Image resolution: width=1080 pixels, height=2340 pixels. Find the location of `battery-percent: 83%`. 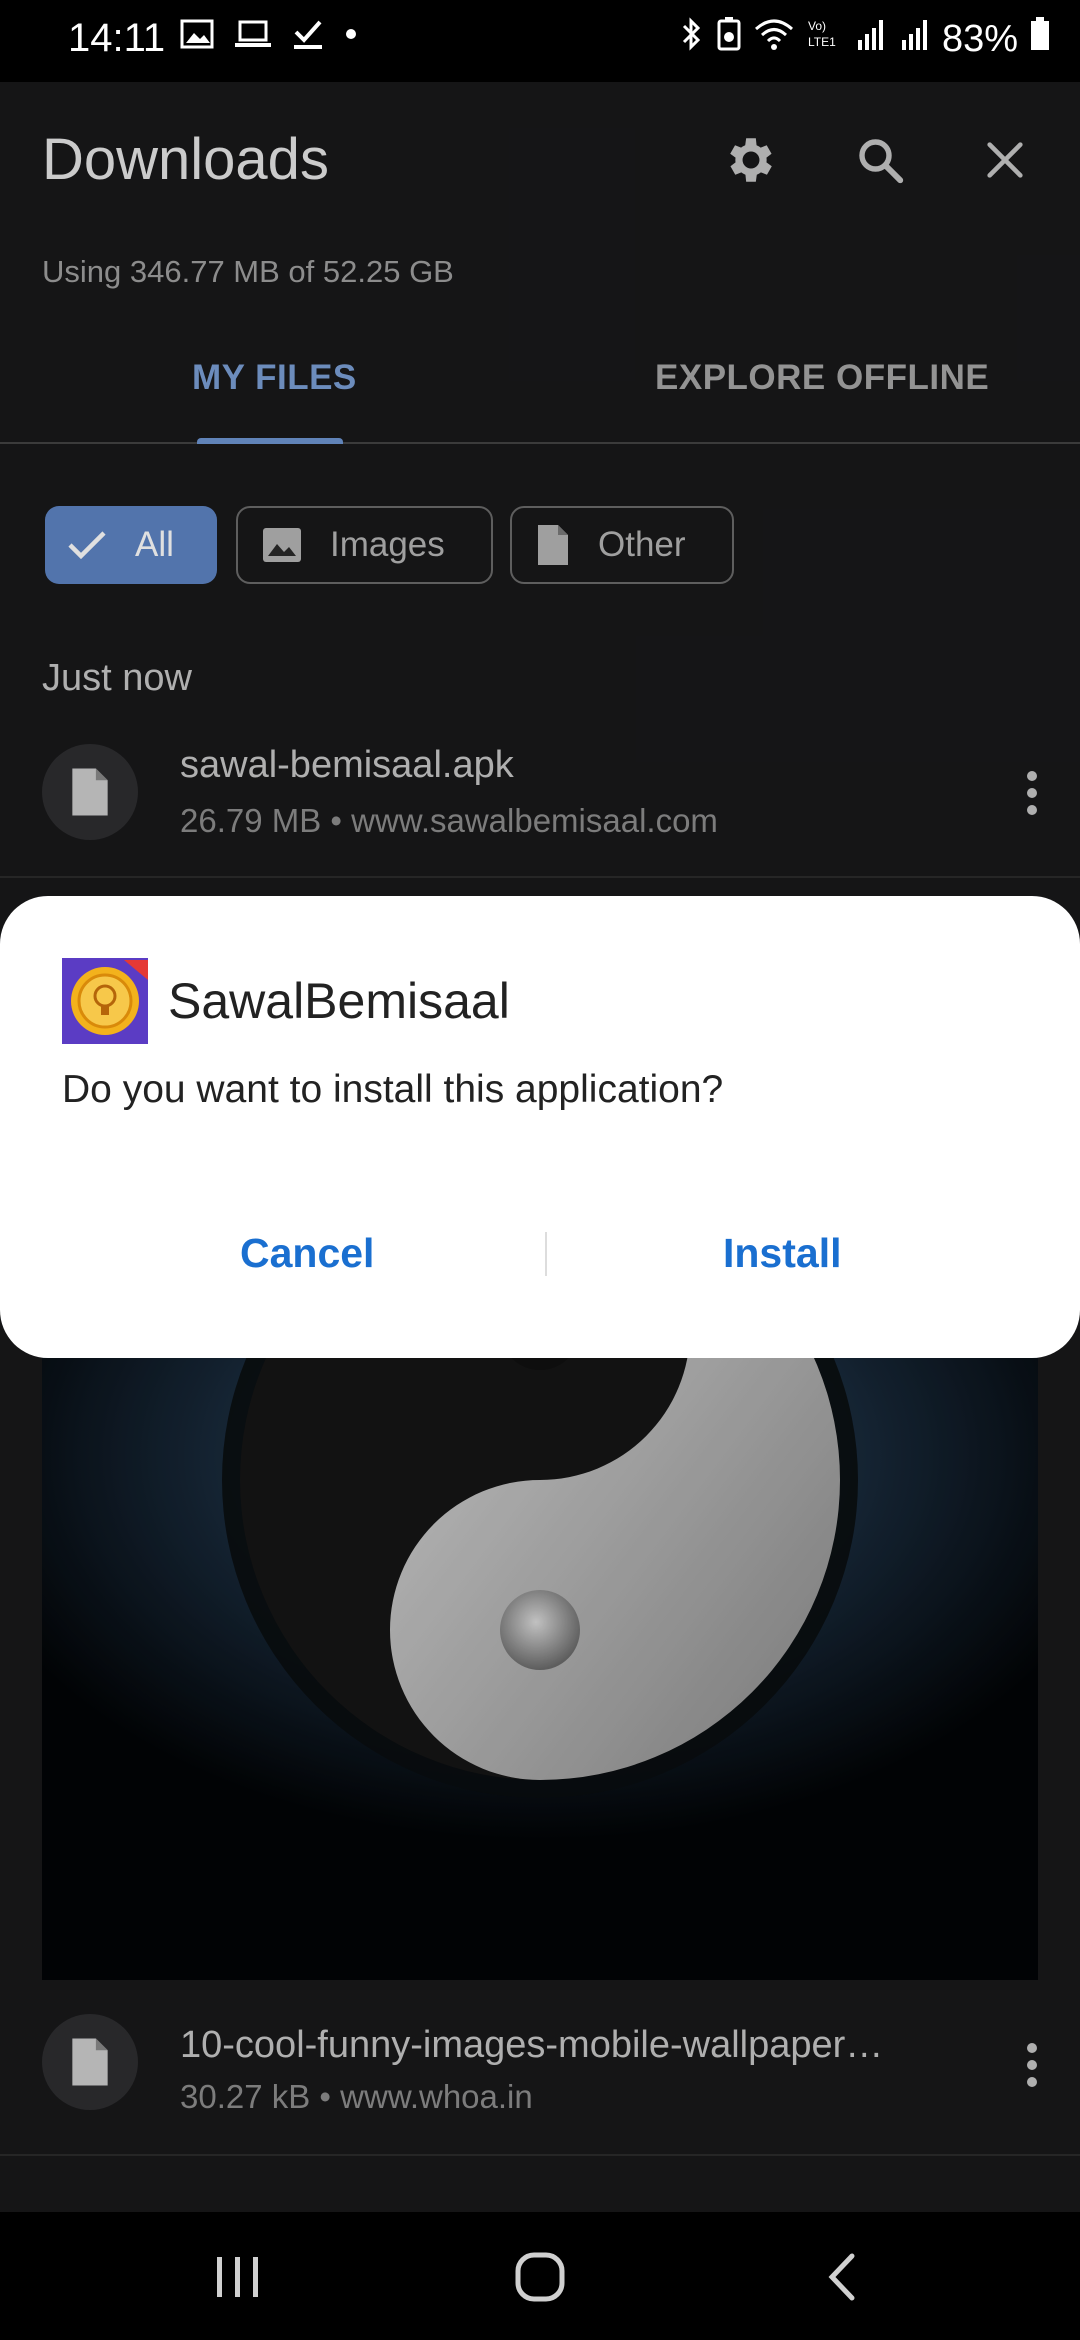

battery-percent: 83% is located at coordinates (979, 38).